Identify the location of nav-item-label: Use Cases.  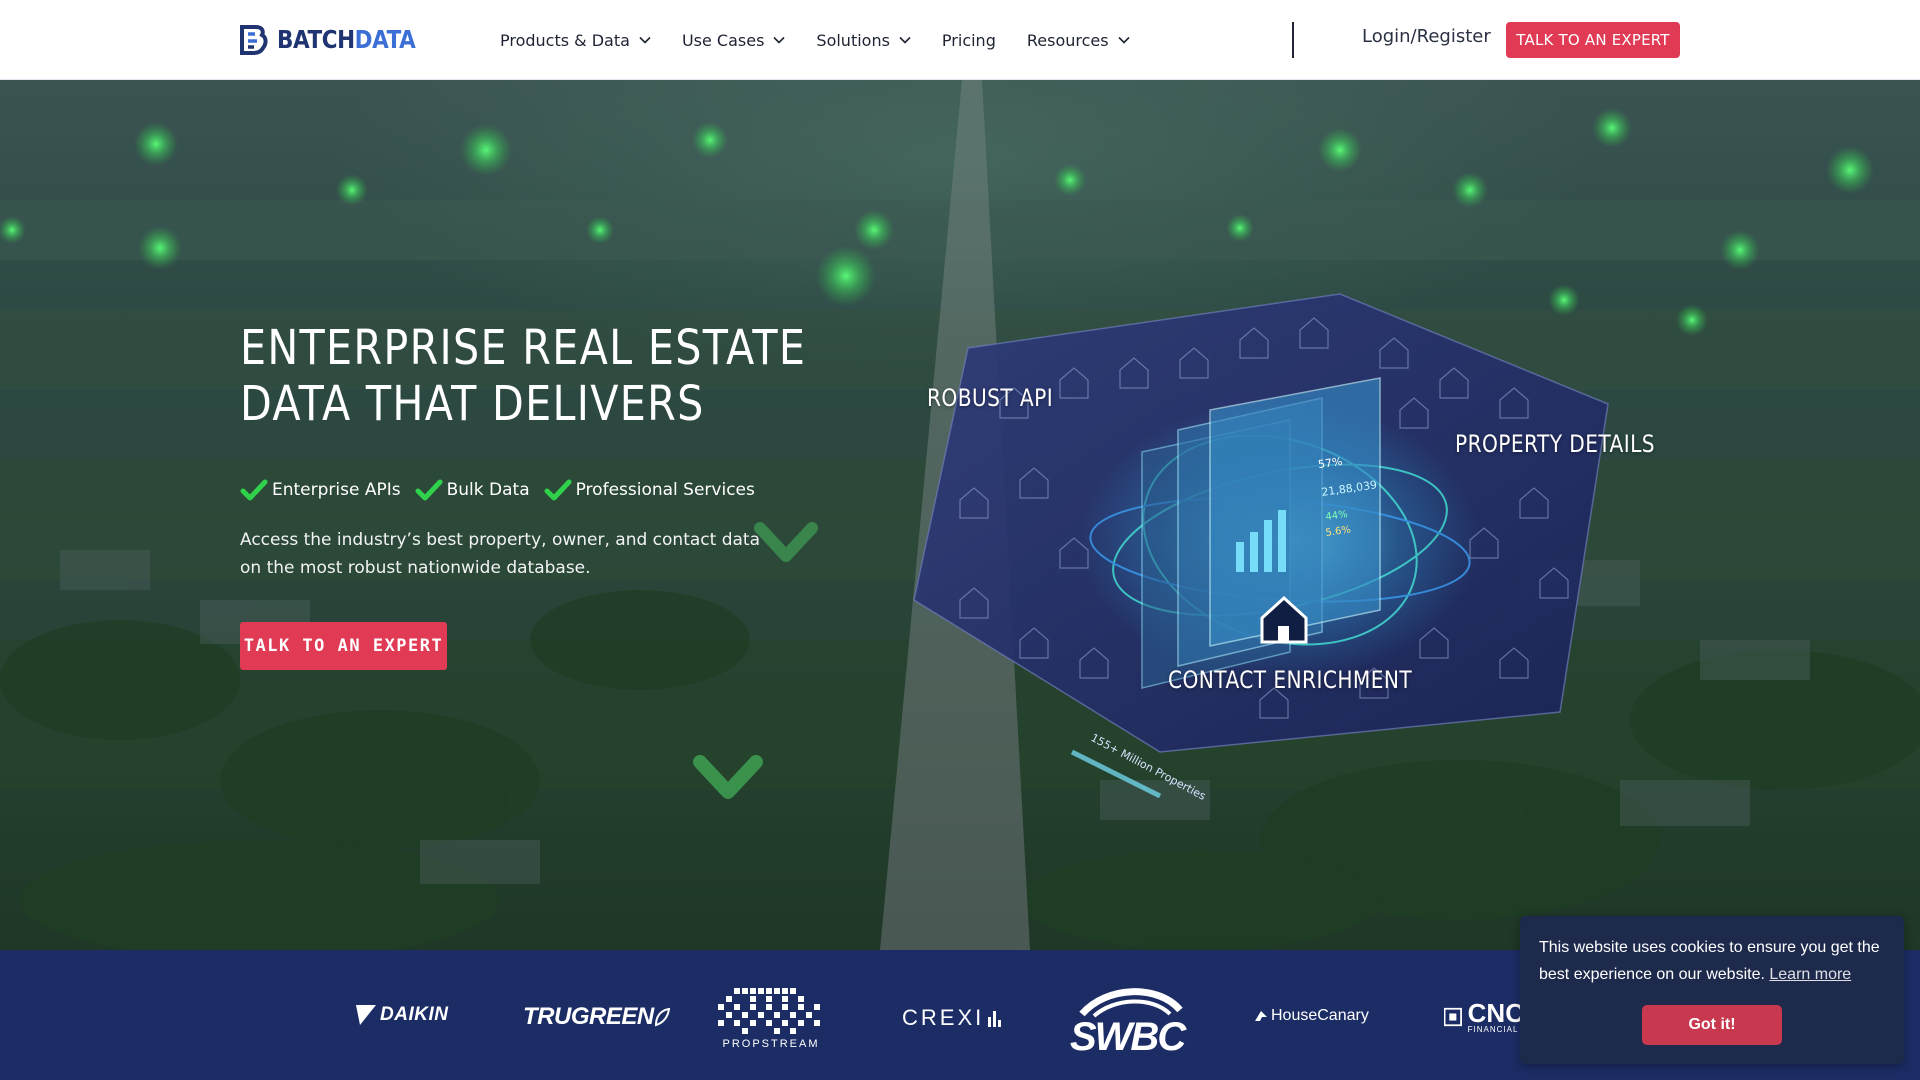
(723, 40).